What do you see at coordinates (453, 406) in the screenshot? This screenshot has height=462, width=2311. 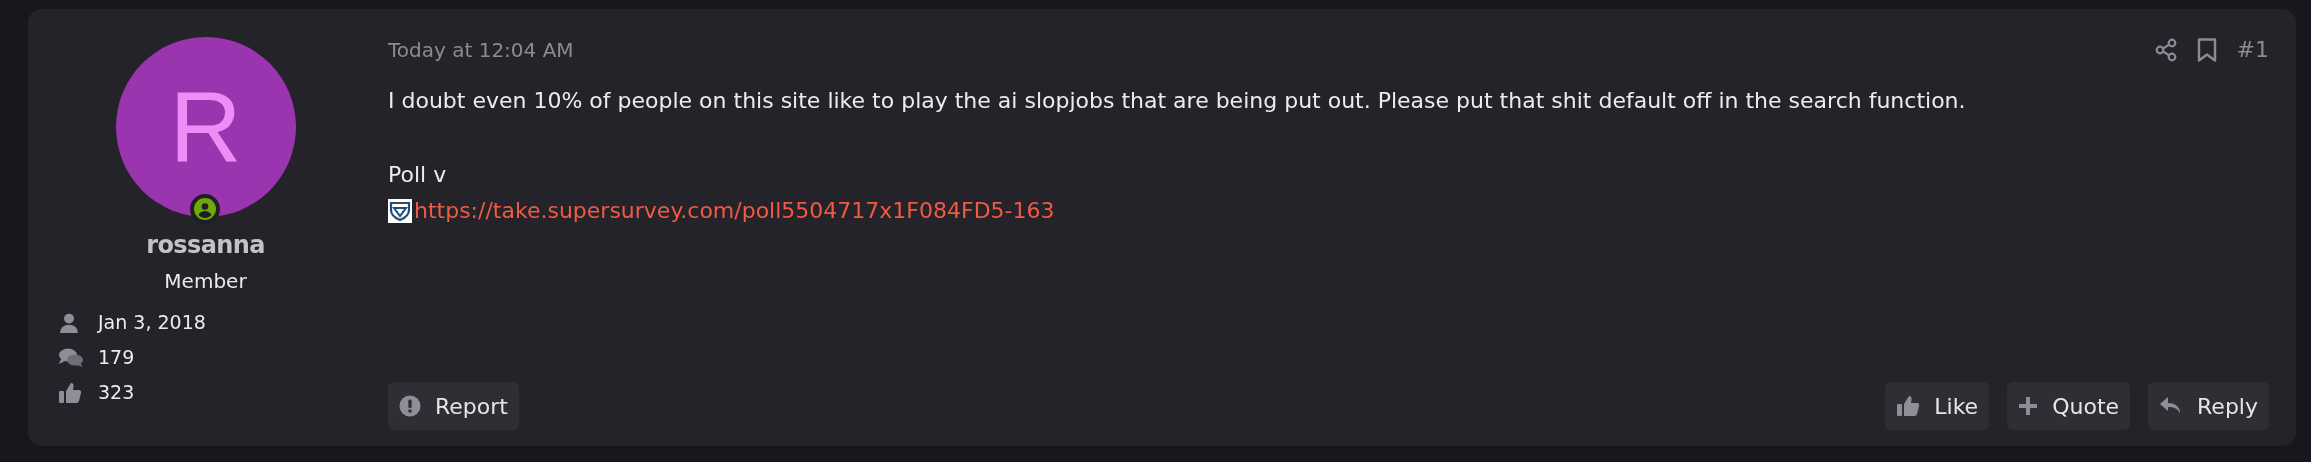 I see `report-button: Report` at bounding box center [453, 406].